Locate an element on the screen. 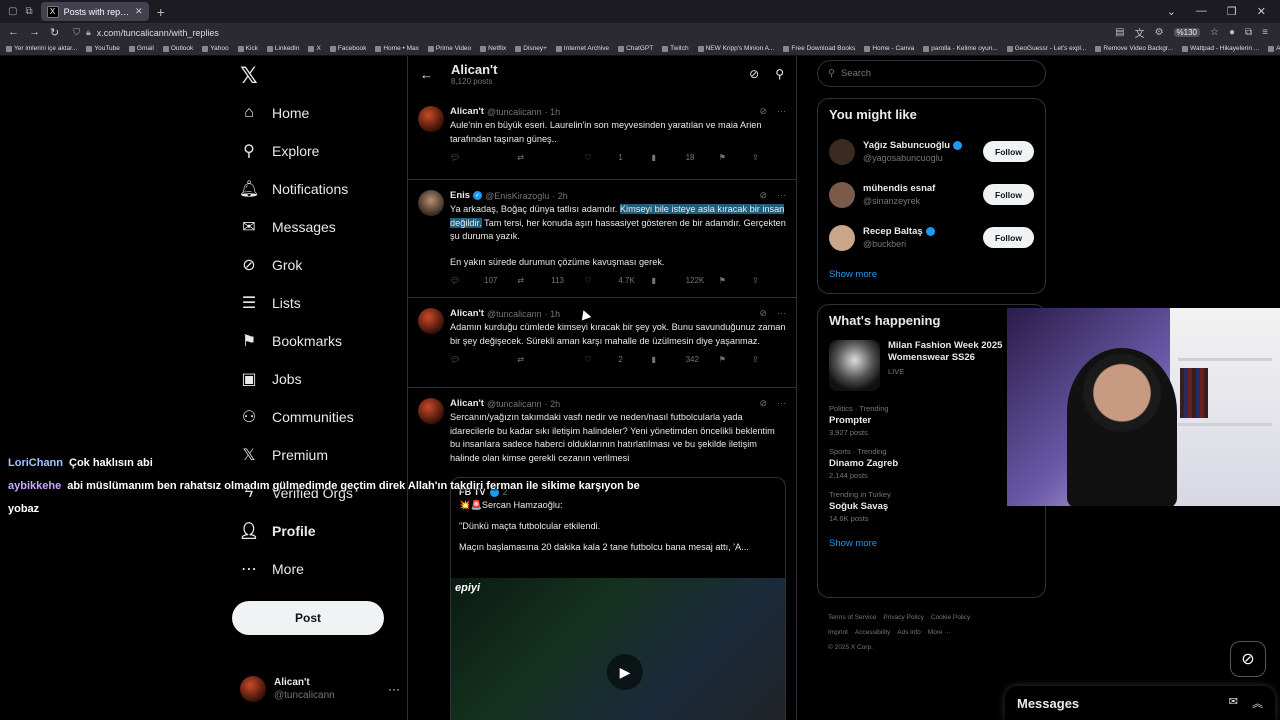  search-icon: ⚲ is located at coordinates (779, 74).